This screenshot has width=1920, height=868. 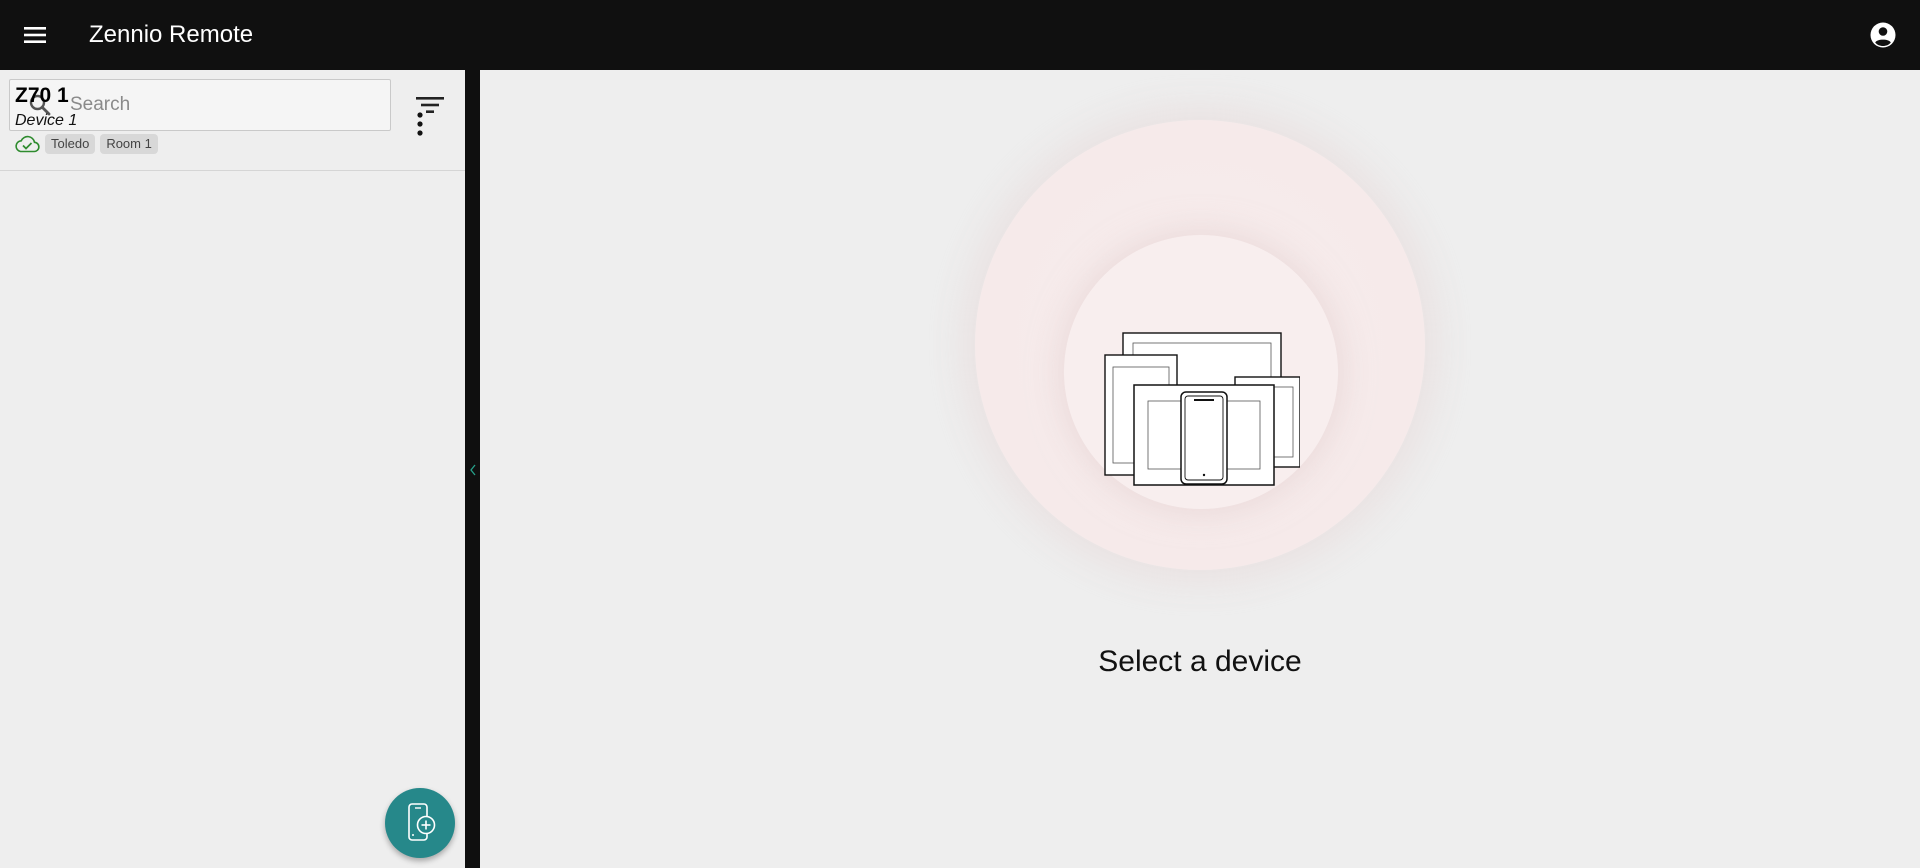 What do you see at coordinates (171, 34) in the screenshot?
I see `app-title: Zennio Remote` at bounding box center [171, 34].